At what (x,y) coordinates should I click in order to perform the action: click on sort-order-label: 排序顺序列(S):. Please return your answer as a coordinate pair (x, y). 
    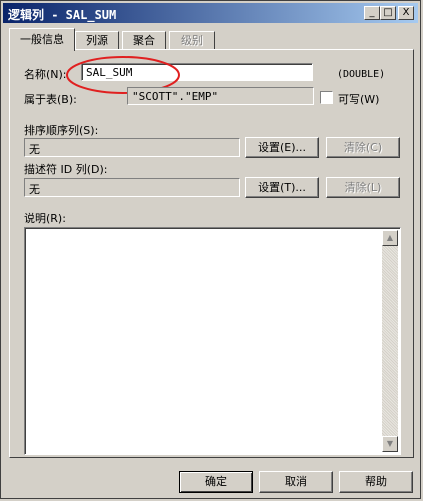
    Looking at the image, I should click on (61, 130).